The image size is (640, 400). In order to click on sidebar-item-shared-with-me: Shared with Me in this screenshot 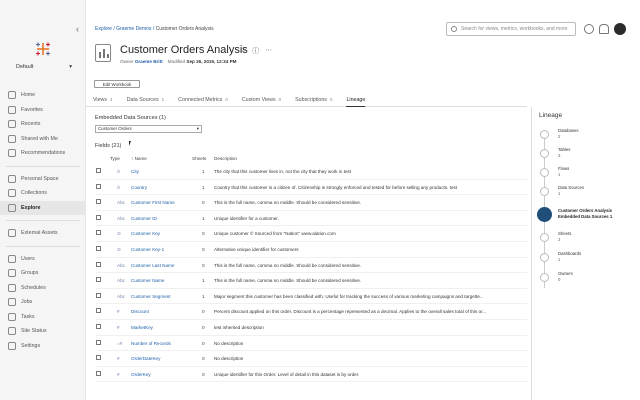, I will do `click(43, 139)`.